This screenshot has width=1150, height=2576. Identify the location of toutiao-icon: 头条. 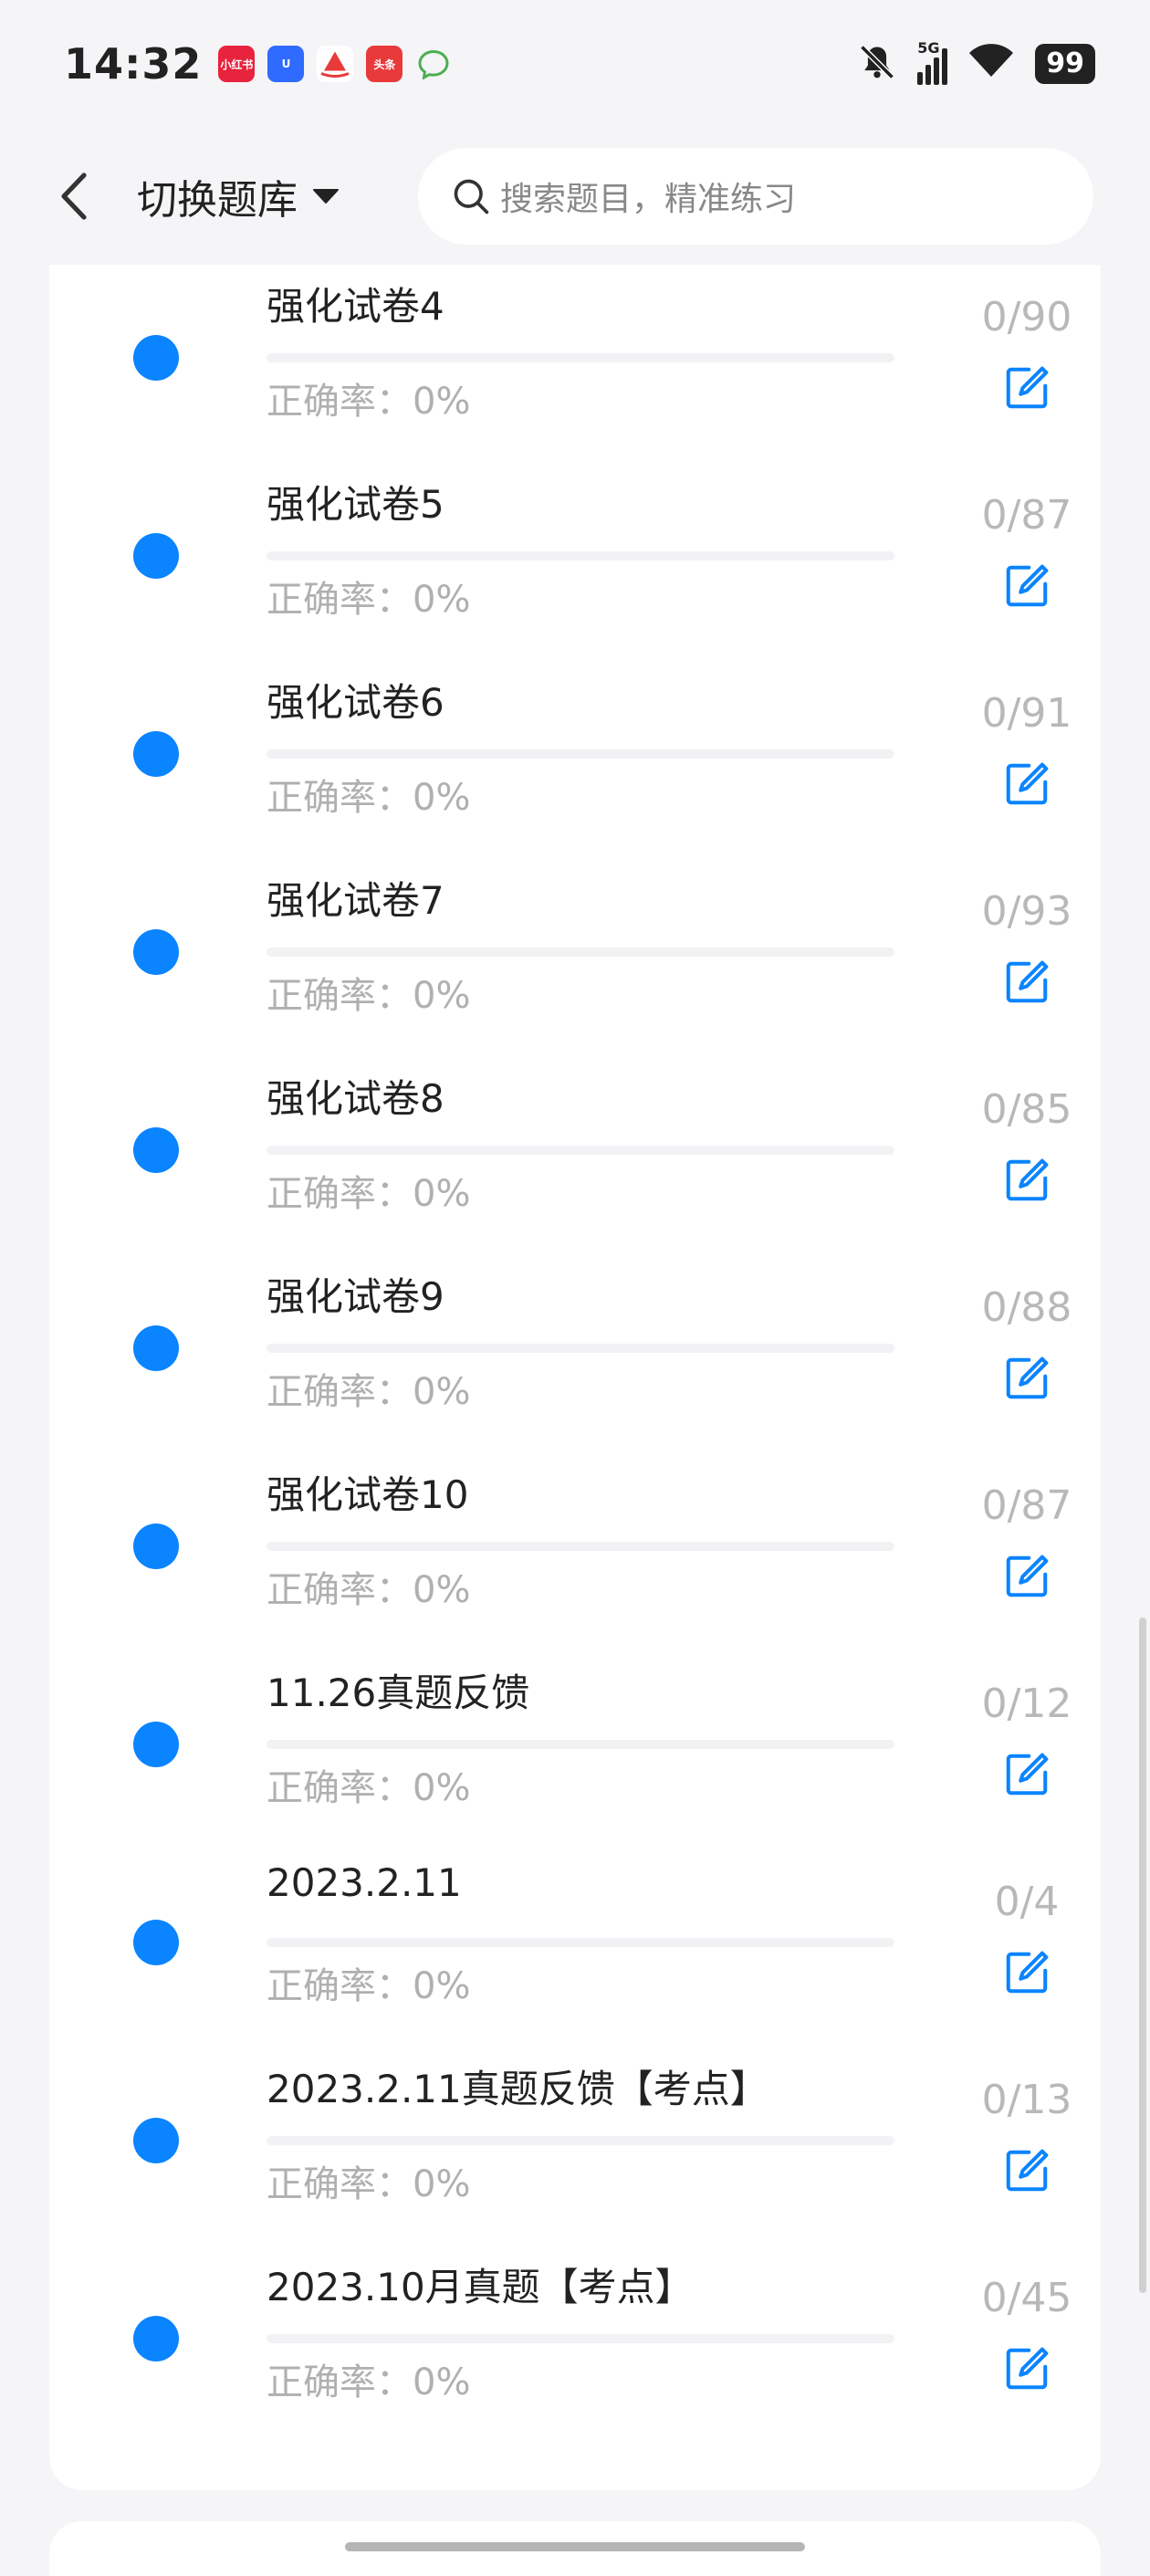
(384, 64).